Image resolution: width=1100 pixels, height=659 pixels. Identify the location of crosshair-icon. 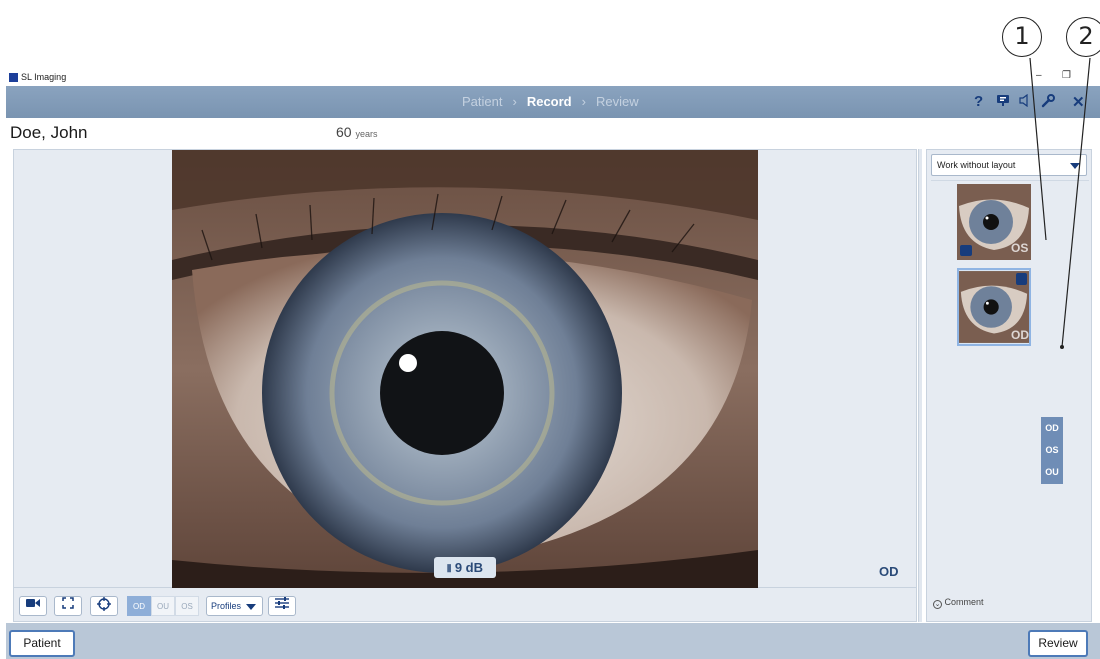
(104, 605).